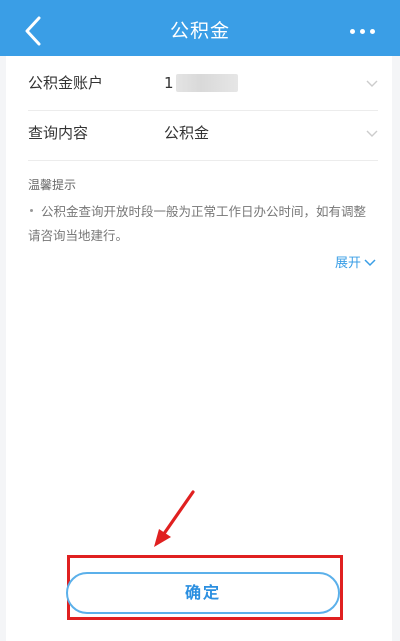  I want to click on query-content-value: 公积金, so click(187, 133).